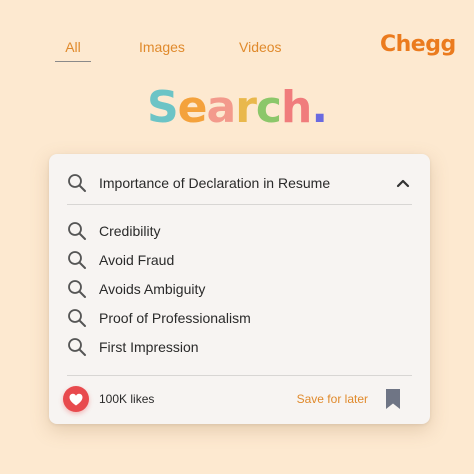 The width and height of the screenshot is (474, 474). Describe the element at coordinates (137, 260) in the screenshot. I see `suggestion-text: Avoid Fraud` at that location.